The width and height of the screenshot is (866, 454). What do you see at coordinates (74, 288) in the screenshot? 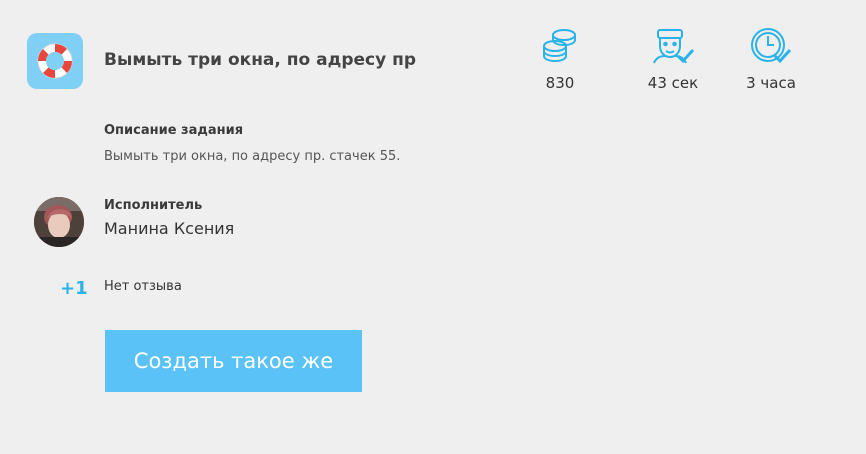
I see `rating-badge: +1` at bounding box center [74, 288].